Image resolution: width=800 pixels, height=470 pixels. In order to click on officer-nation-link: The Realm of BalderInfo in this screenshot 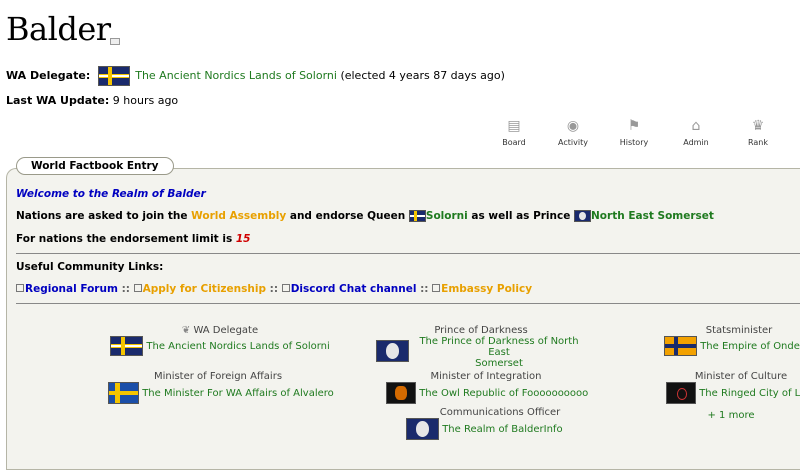, I will do `click(502, 429)`.